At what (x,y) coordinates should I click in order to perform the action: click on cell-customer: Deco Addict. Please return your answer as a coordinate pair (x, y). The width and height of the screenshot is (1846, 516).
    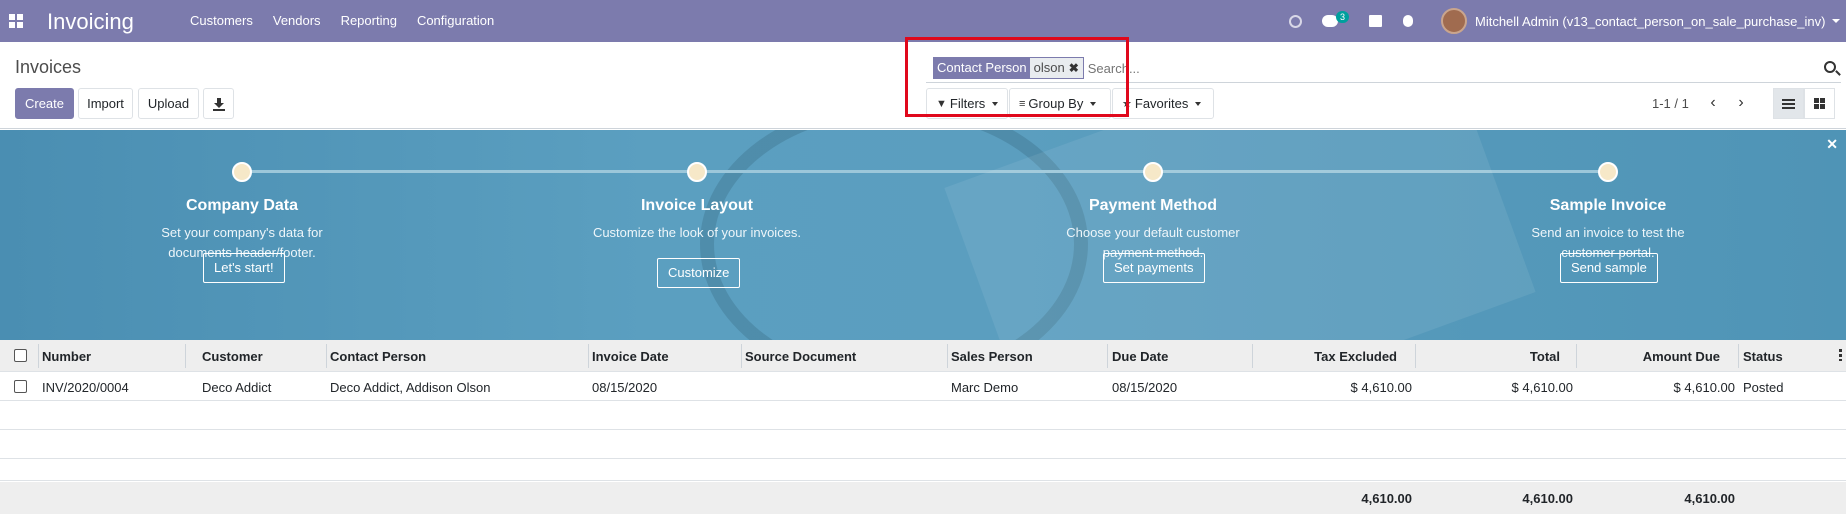
    Looking at the image, I should click on (237, 387).